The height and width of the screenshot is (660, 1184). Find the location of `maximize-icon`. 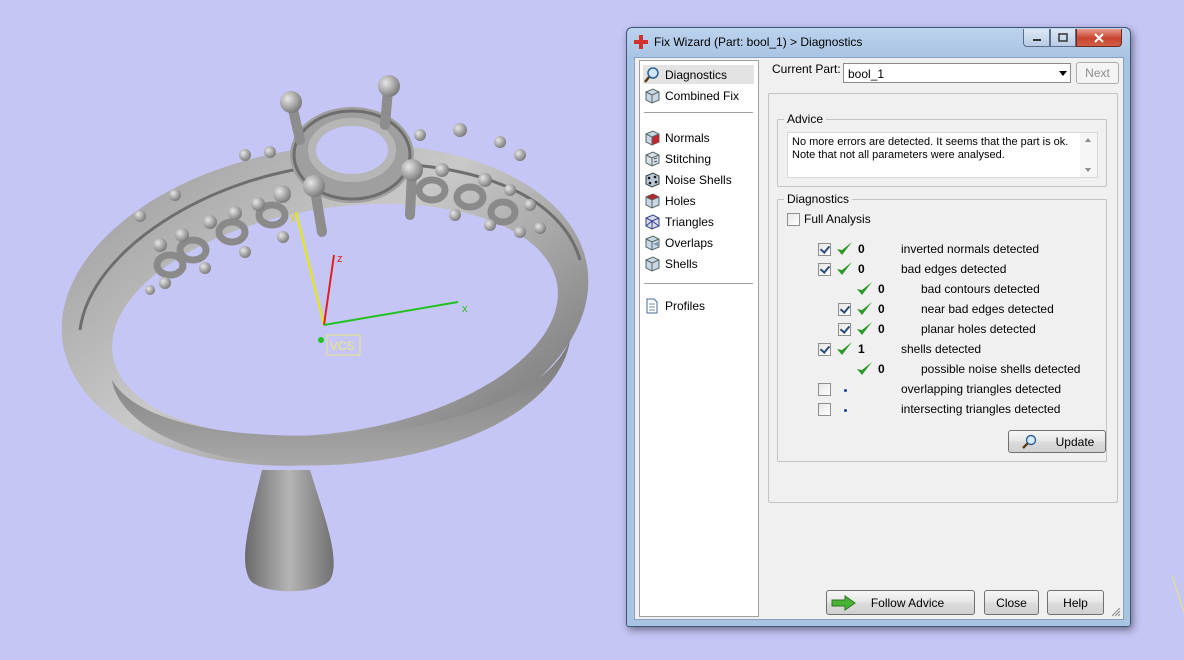

maximize-icon is located at coordinates (1063, 37).